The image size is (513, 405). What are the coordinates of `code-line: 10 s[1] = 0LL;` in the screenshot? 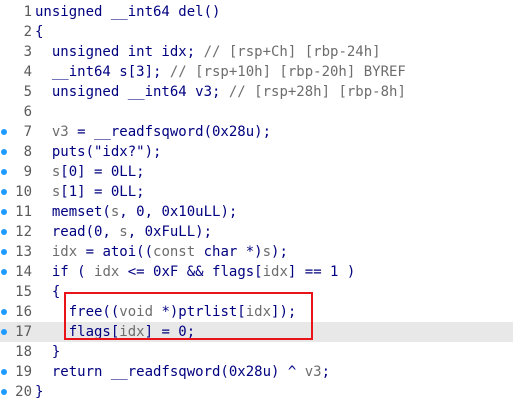 It's located at (256, 192).